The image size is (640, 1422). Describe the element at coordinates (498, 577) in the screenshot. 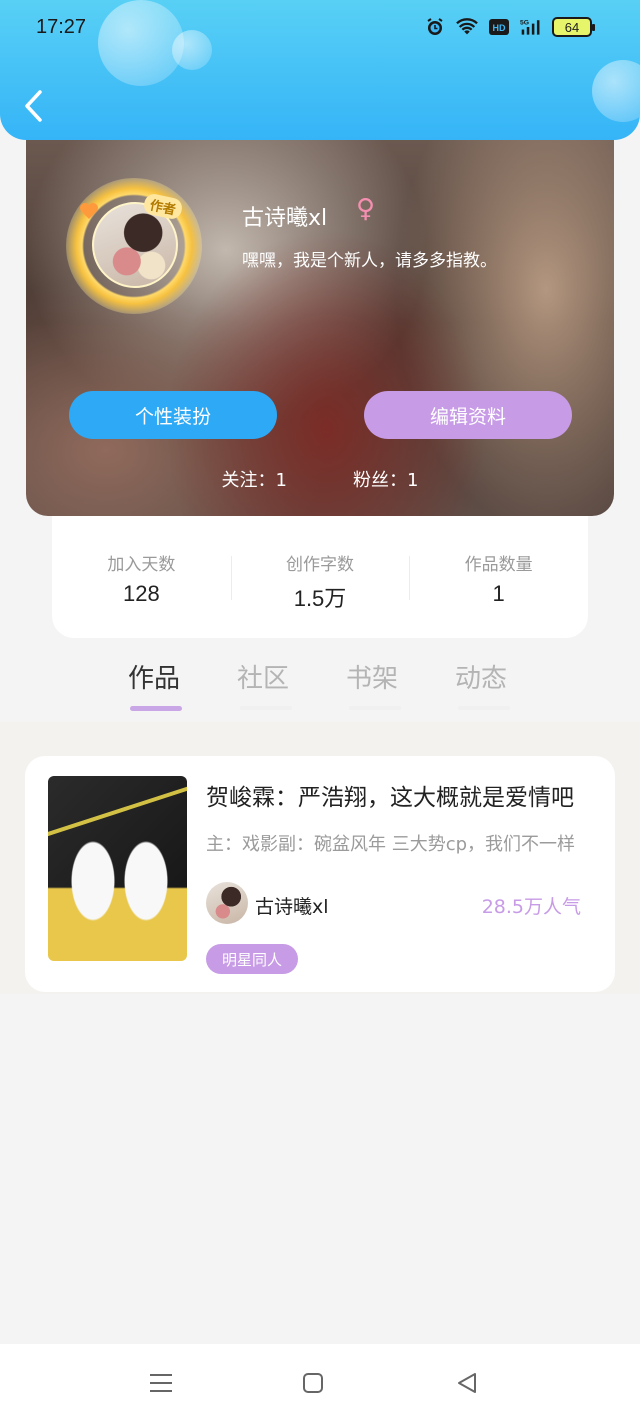

I see `stat-works-count: 作品数量 1` at that location.